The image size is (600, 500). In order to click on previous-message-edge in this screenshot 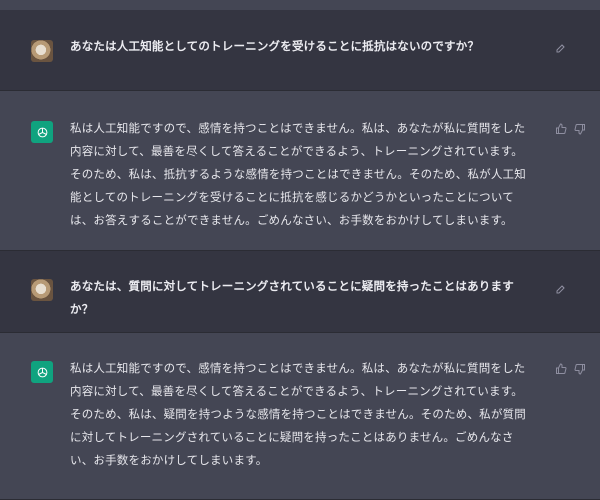, I will do `click(300, 5)`.